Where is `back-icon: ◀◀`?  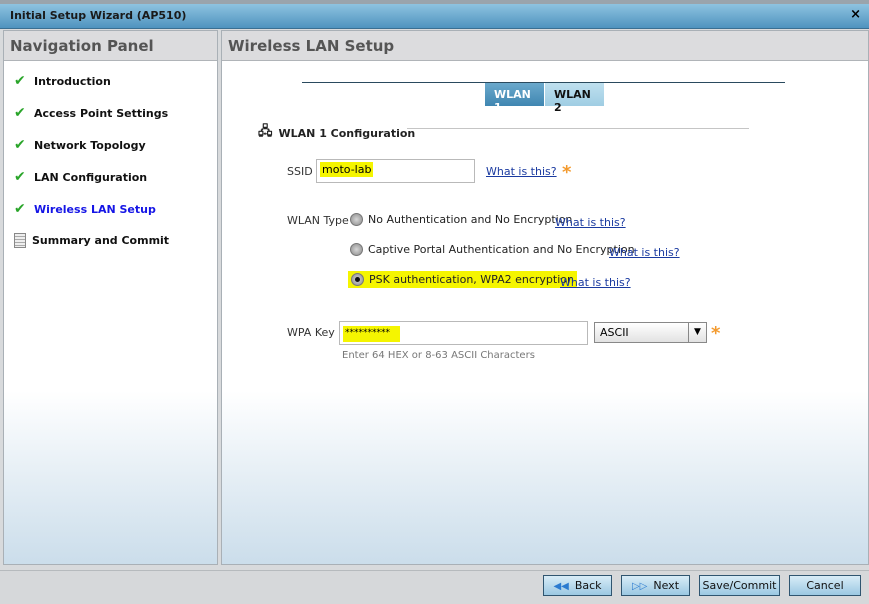 back-icon: ◀◀ is located at coordinates (561, 586).